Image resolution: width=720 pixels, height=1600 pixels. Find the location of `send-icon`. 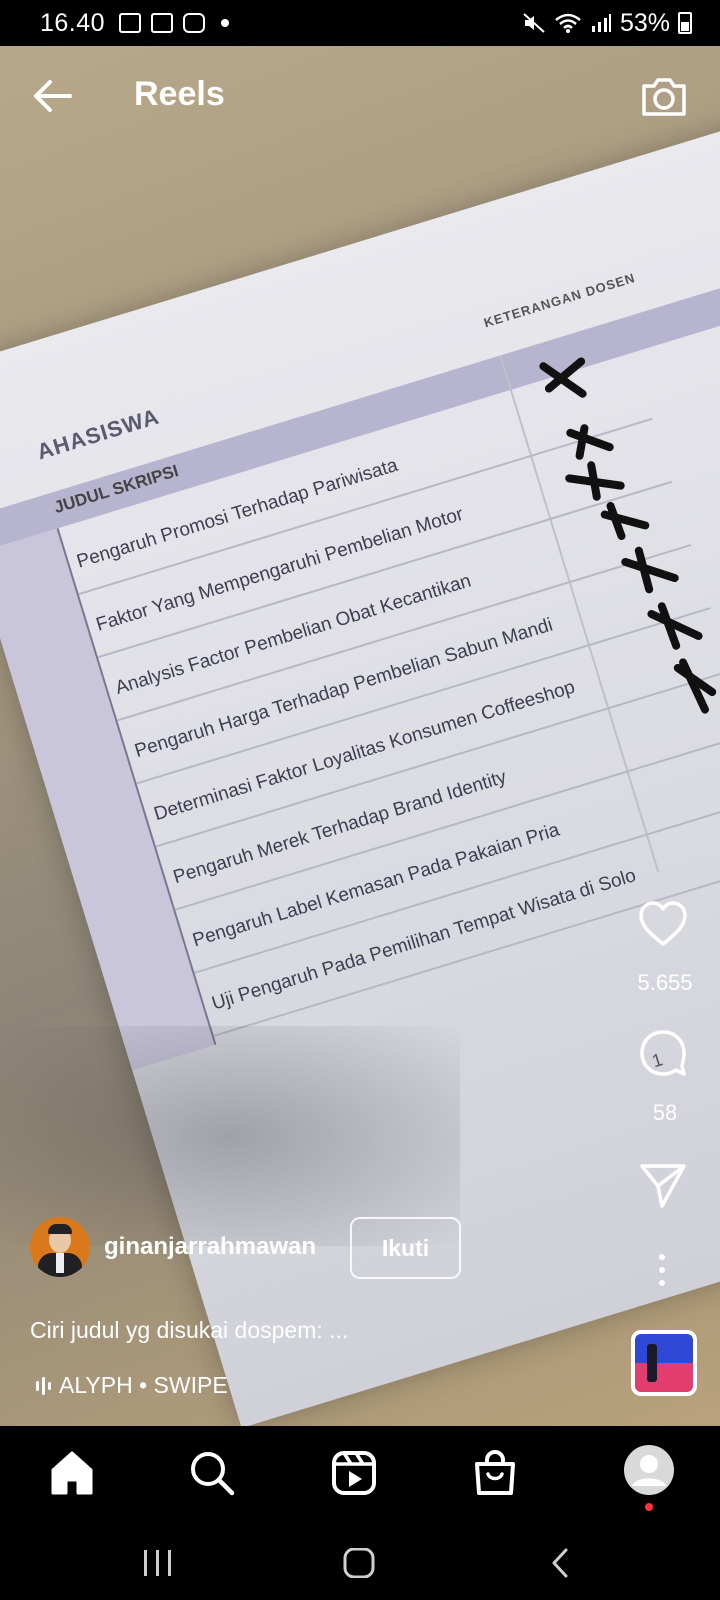

send-icon is located at coordinates (663, 1186).